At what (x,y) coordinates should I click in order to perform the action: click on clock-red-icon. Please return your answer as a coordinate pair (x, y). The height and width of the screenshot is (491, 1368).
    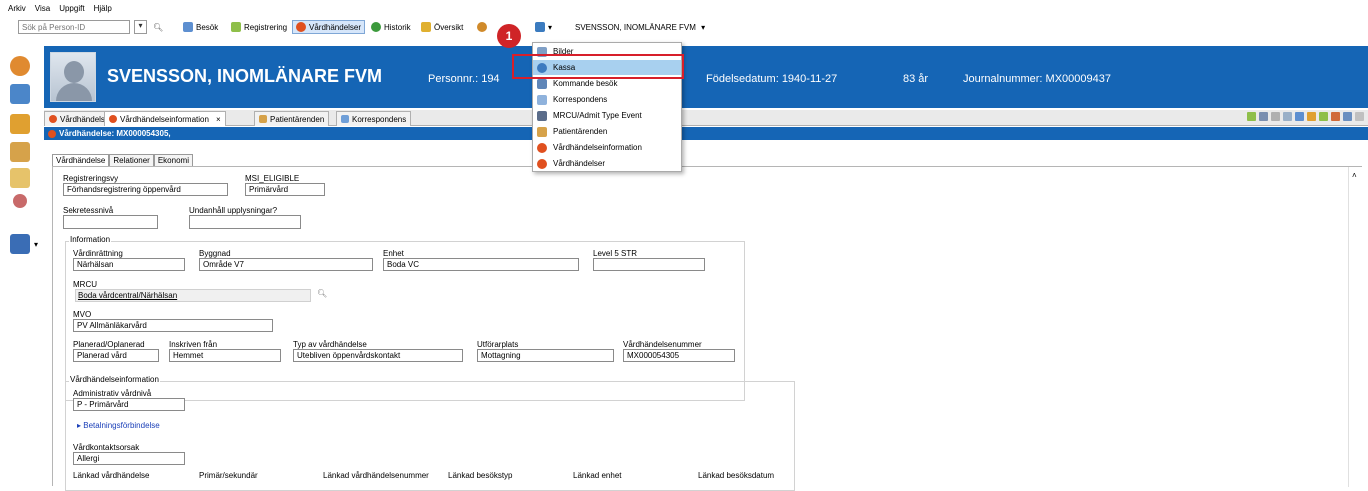
    Looking at the image, I should click on (301, 27).